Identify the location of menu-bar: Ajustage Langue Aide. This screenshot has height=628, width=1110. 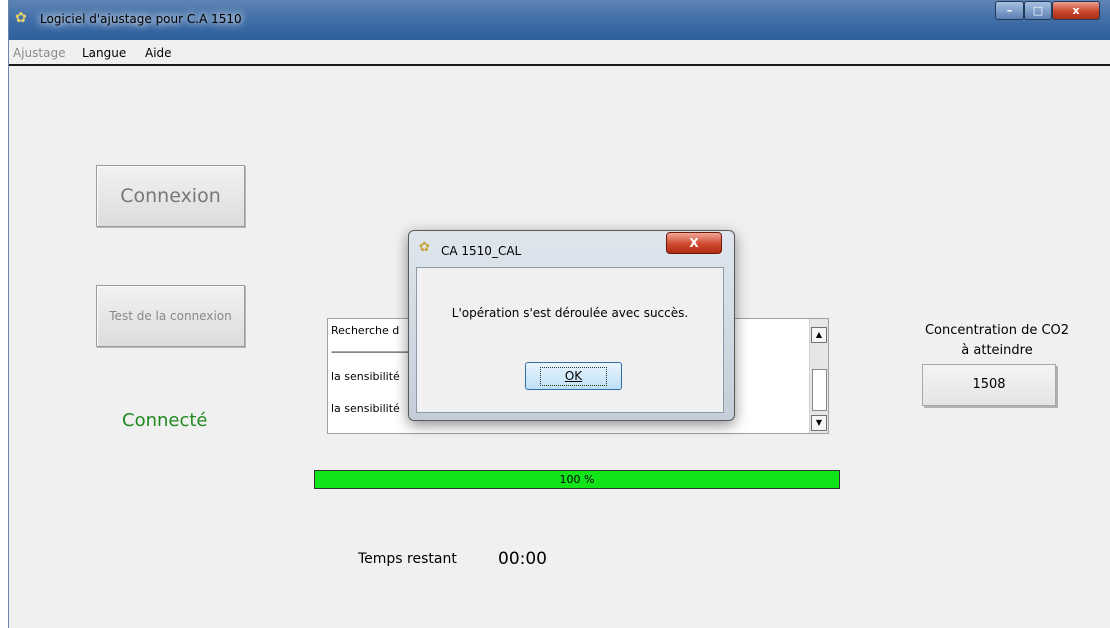
(559, 54).